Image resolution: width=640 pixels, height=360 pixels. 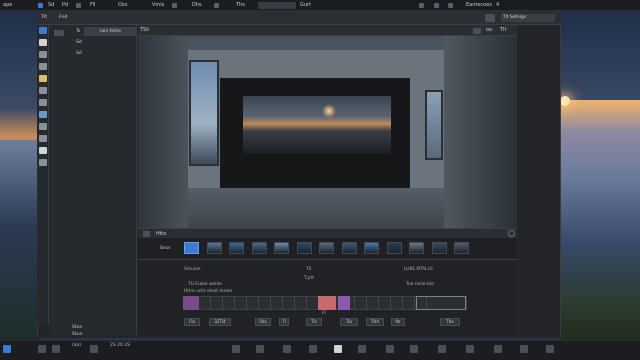 I want to click on taskbar-app-12-icon, so click(x=442, y=349).